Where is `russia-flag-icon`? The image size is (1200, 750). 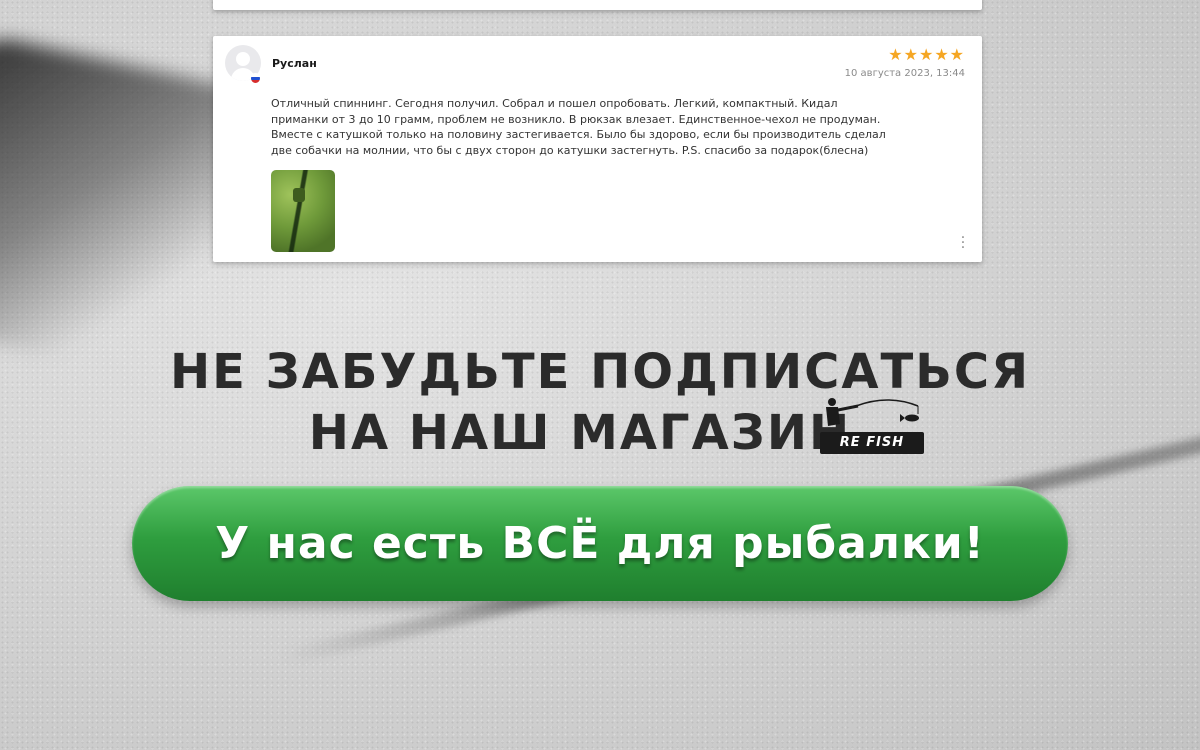
russia-flag-icon is located at coordinates (255, 78).